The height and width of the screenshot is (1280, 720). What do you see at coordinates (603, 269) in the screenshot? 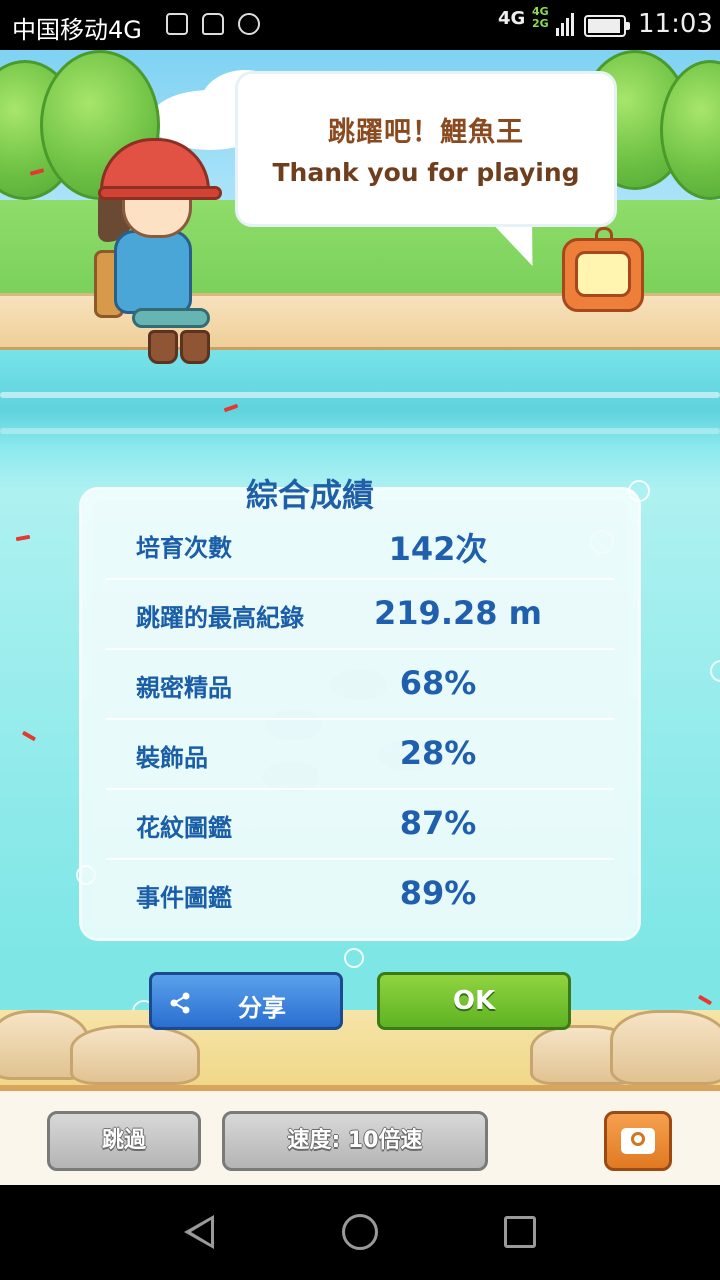
I see `tv-icon` at bounding box center [603, 269].